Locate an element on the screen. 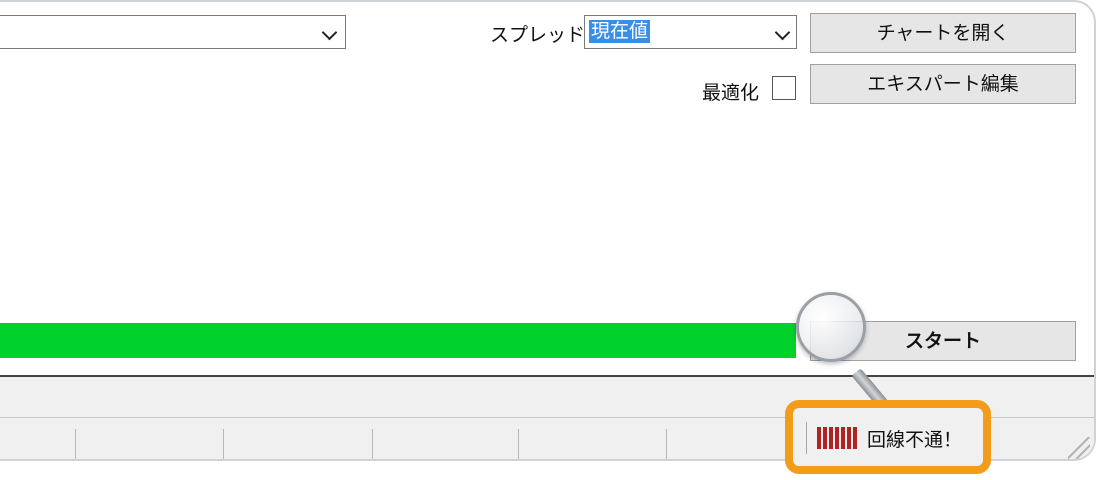  magnifier-icon is located at coordinates (831, 327).